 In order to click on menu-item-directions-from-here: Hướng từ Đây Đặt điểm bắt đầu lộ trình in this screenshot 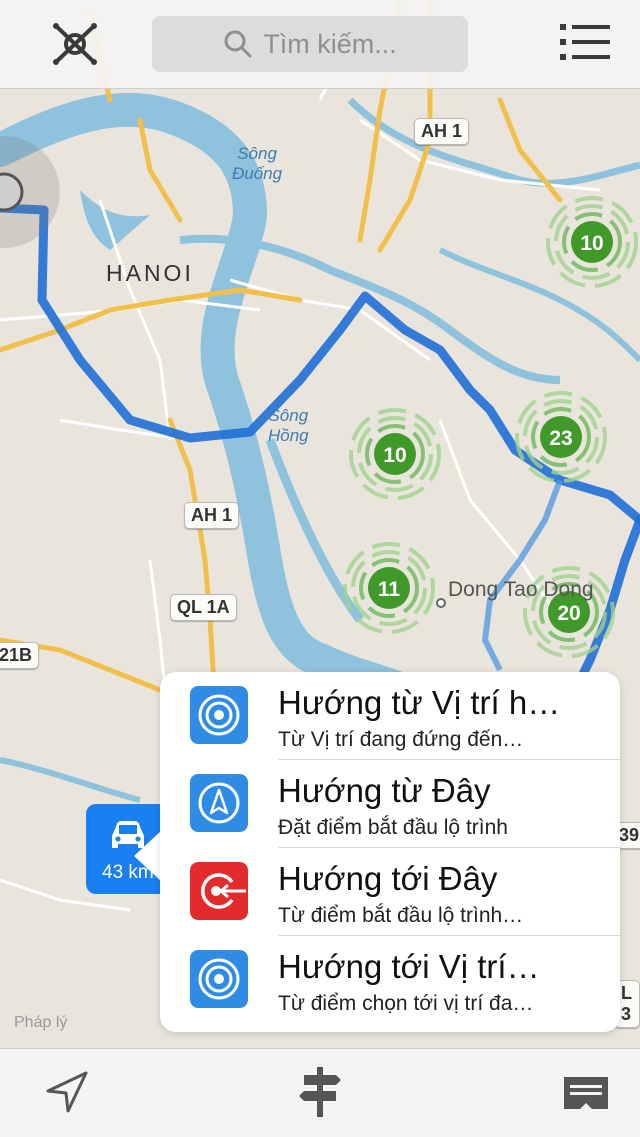, I will do `click(390, 804)`.